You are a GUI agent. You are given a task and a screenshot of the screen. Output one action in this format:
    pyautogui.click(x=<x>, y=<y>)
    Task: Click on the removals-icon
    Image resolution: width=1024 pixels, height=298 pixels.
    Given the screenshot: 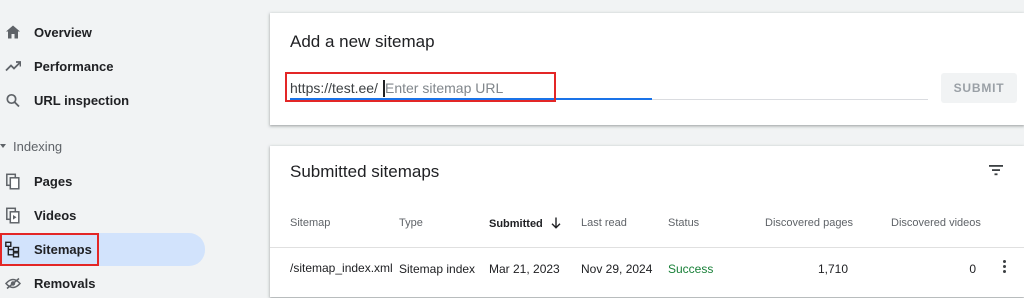 What is the action you would take?
    pyautogui.click(x=12, y=283)
    